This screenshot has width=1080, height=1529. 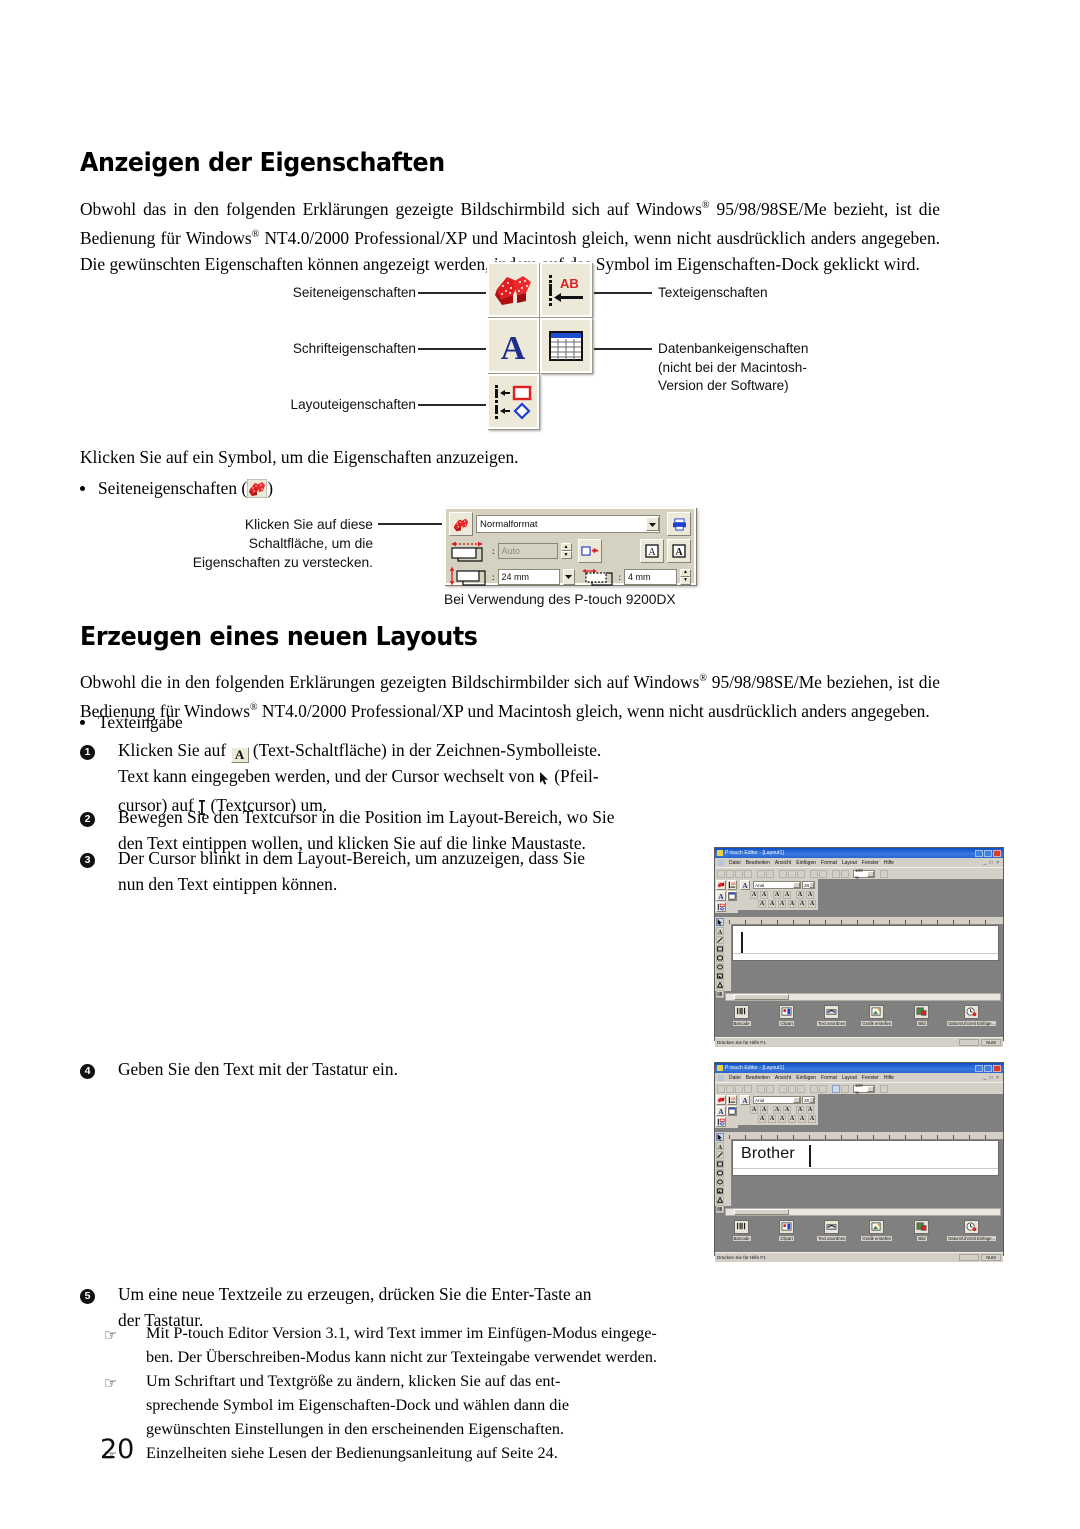 What do you see at coordinates (762, 1119) in the screenshot?
I see `style-button-2g: A` at bounding box center [762, 1119].